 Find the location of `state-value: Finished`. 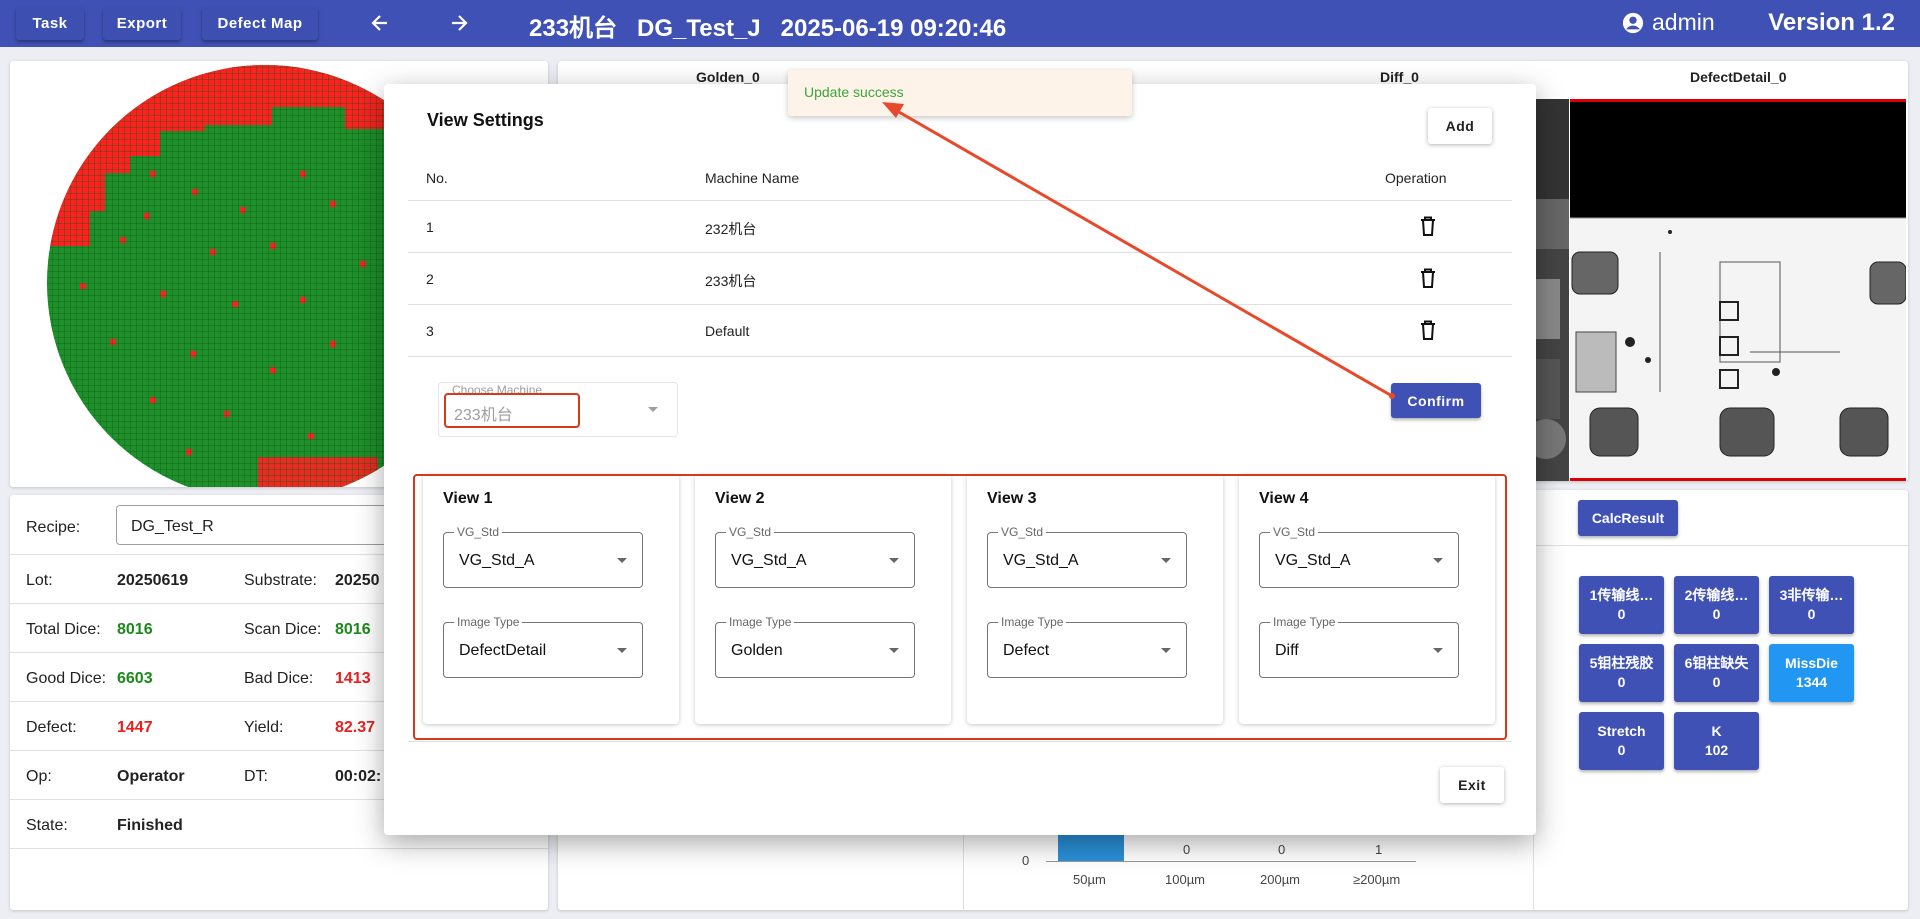

state-value: Finished is located at coordinates (150, 825).